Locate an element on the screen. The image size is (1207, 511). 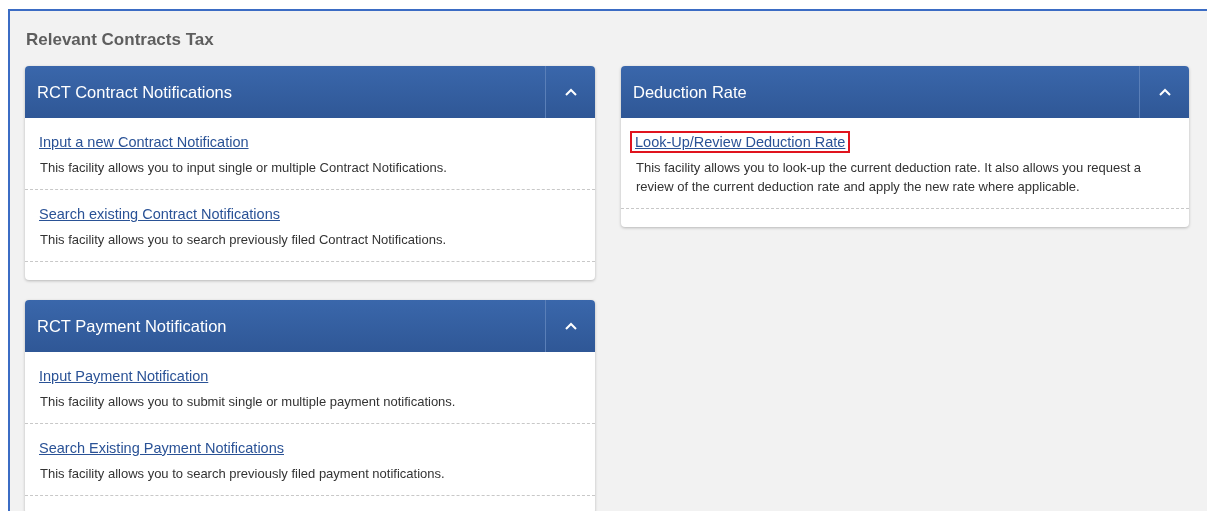
facility-link: Search Existing Payment Notifications is located at coordinates (161, 448).